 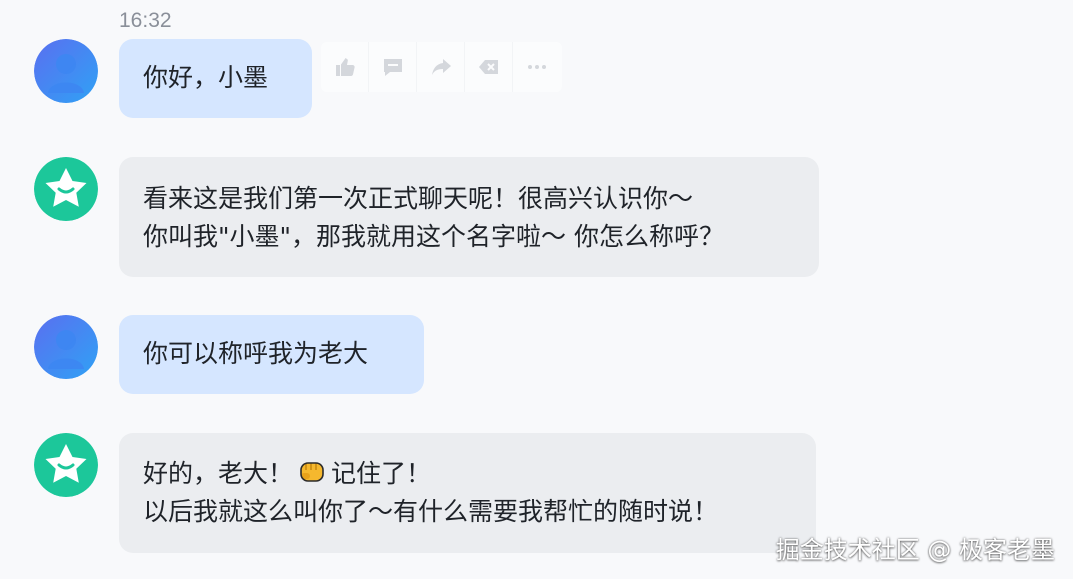 I want to click on share-button, so click(x=441, y=67).